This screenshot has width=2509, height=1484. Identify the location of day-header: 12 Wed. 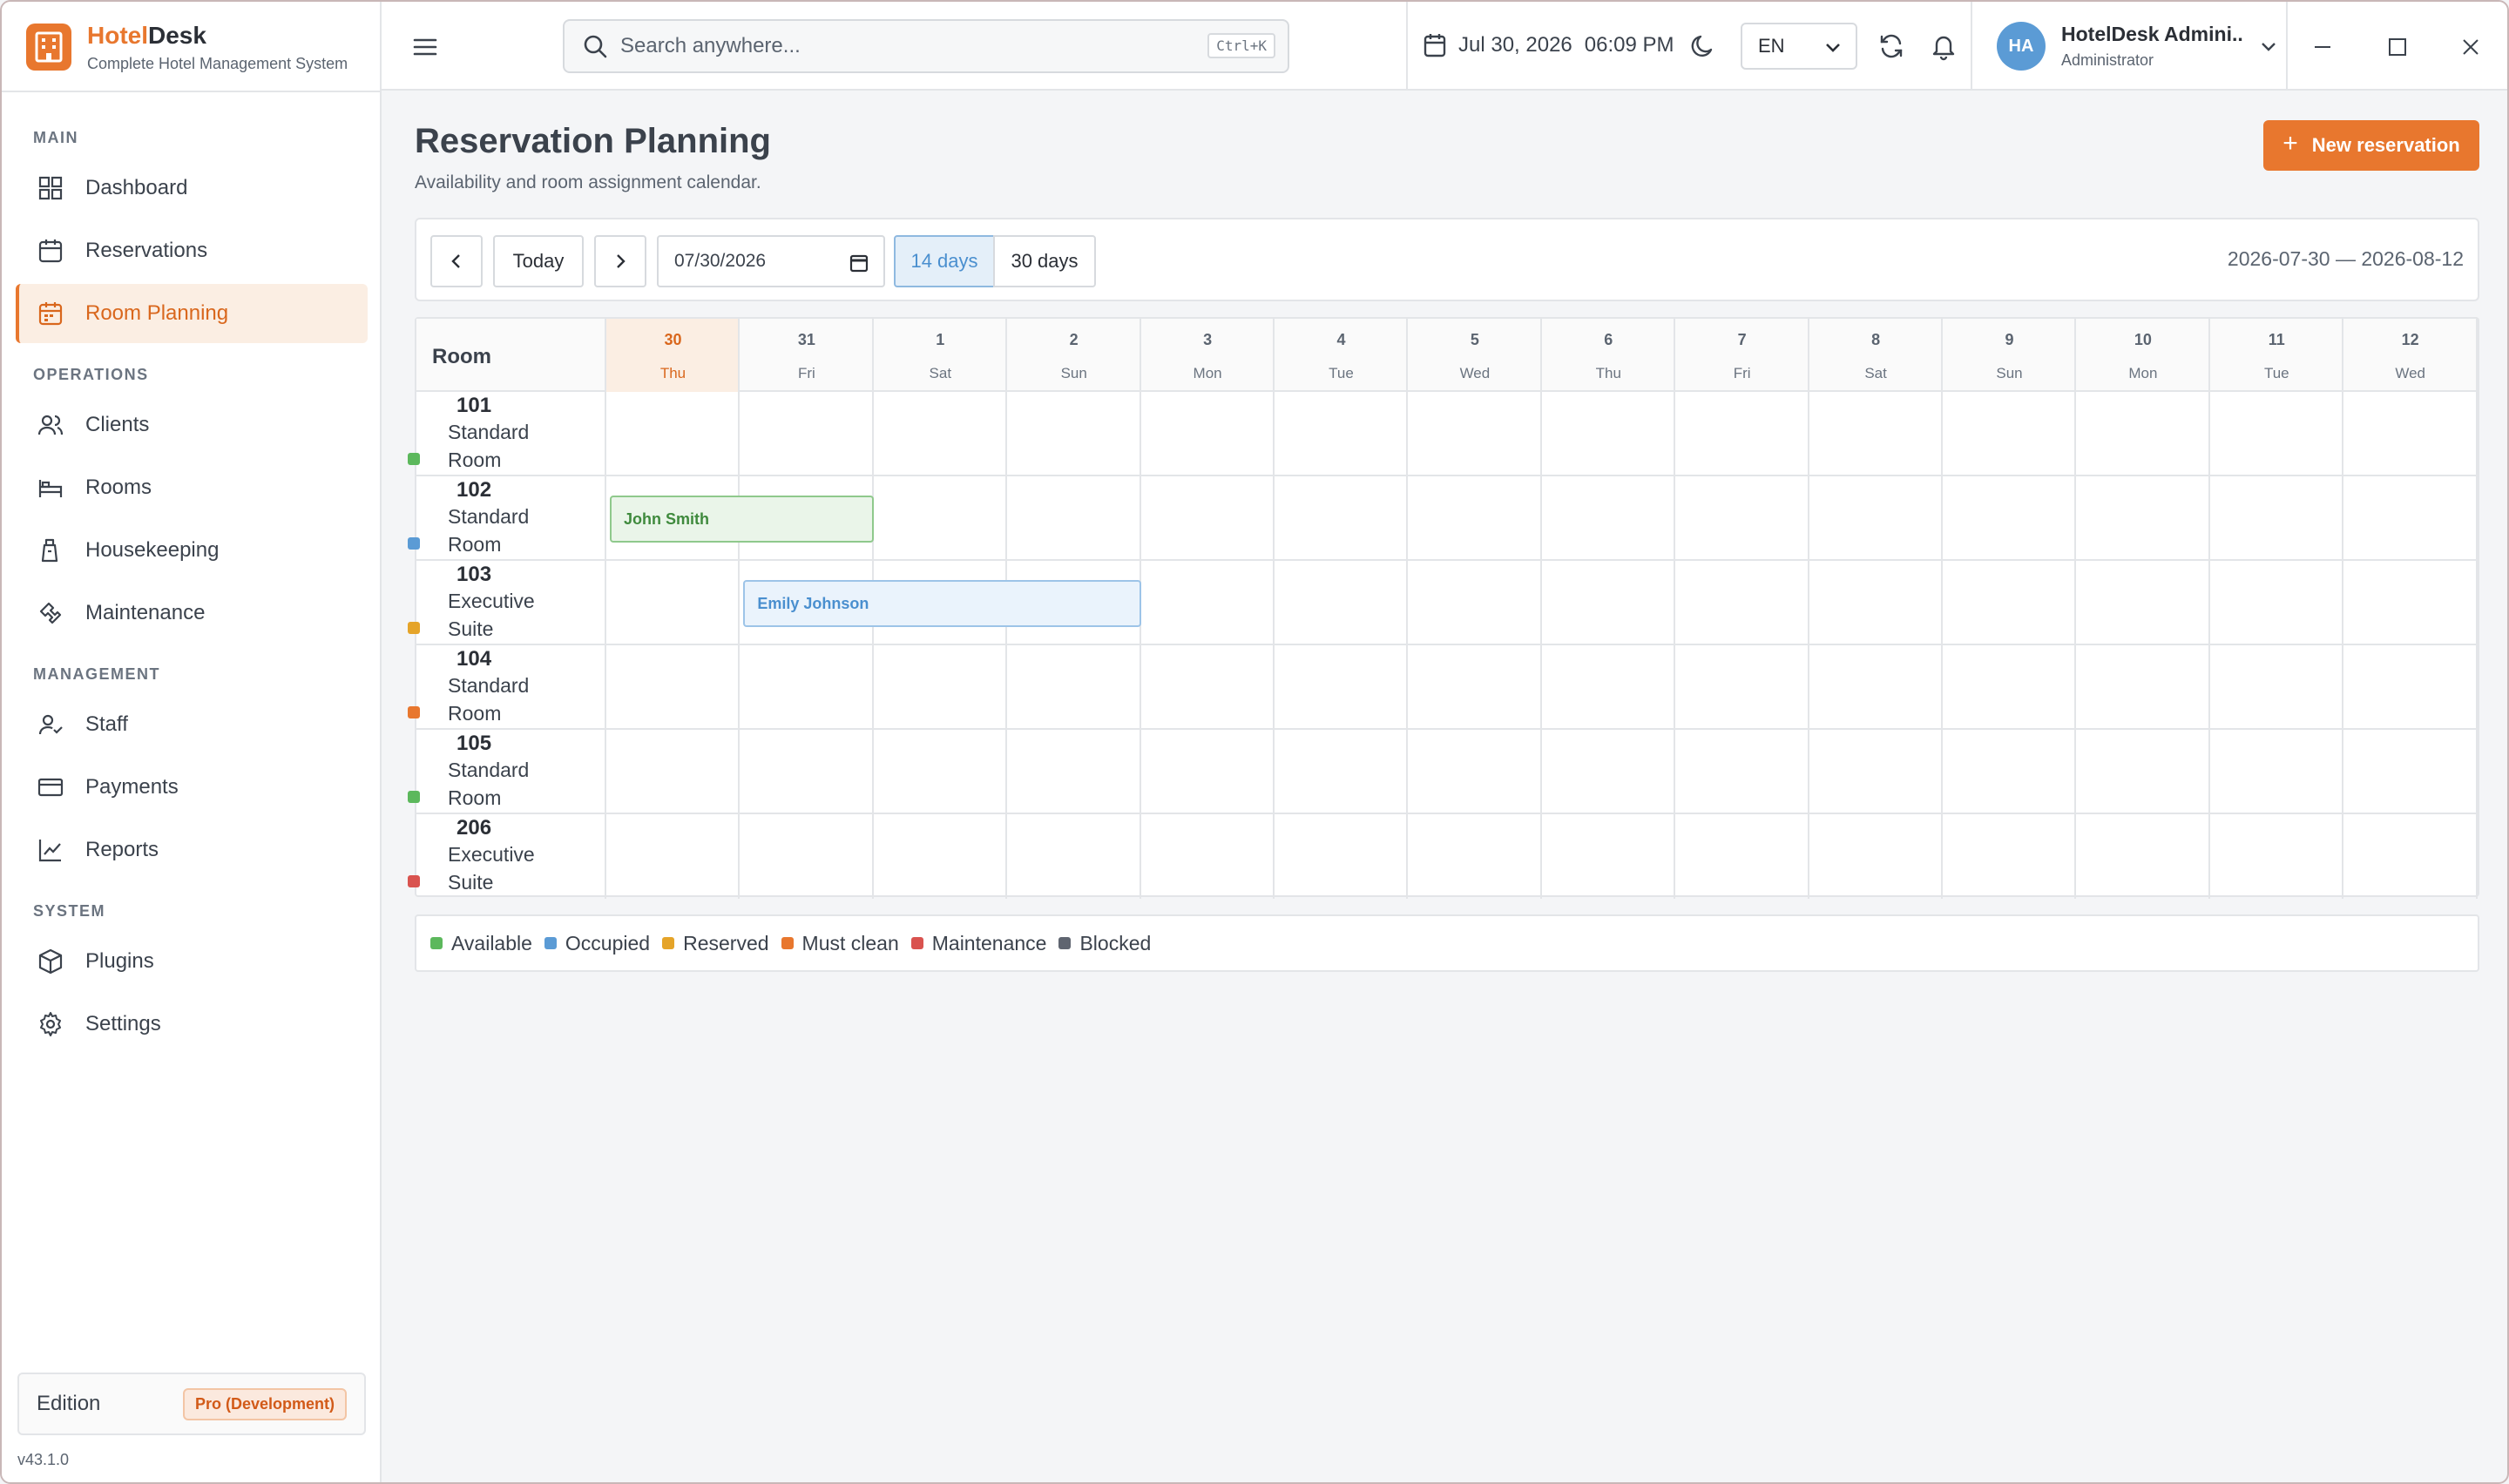
(2410, 355).